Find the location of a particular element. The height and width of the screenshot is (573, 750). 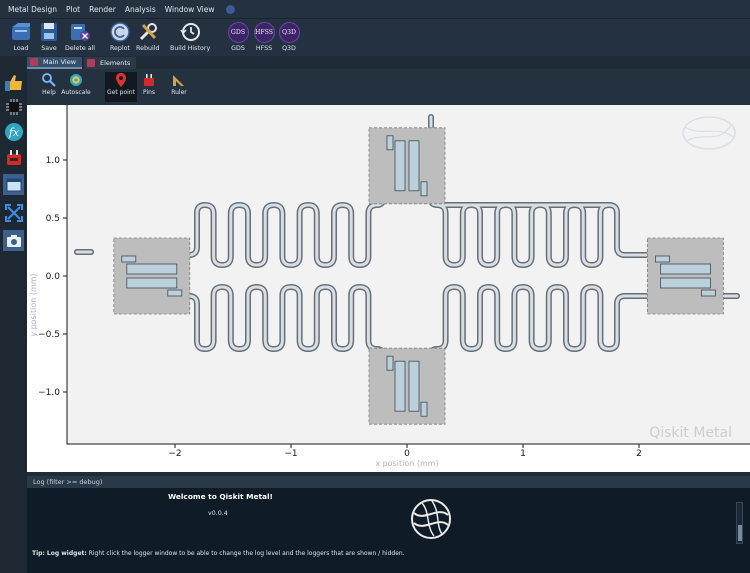

save-icon is located at coordinates (49, 32).